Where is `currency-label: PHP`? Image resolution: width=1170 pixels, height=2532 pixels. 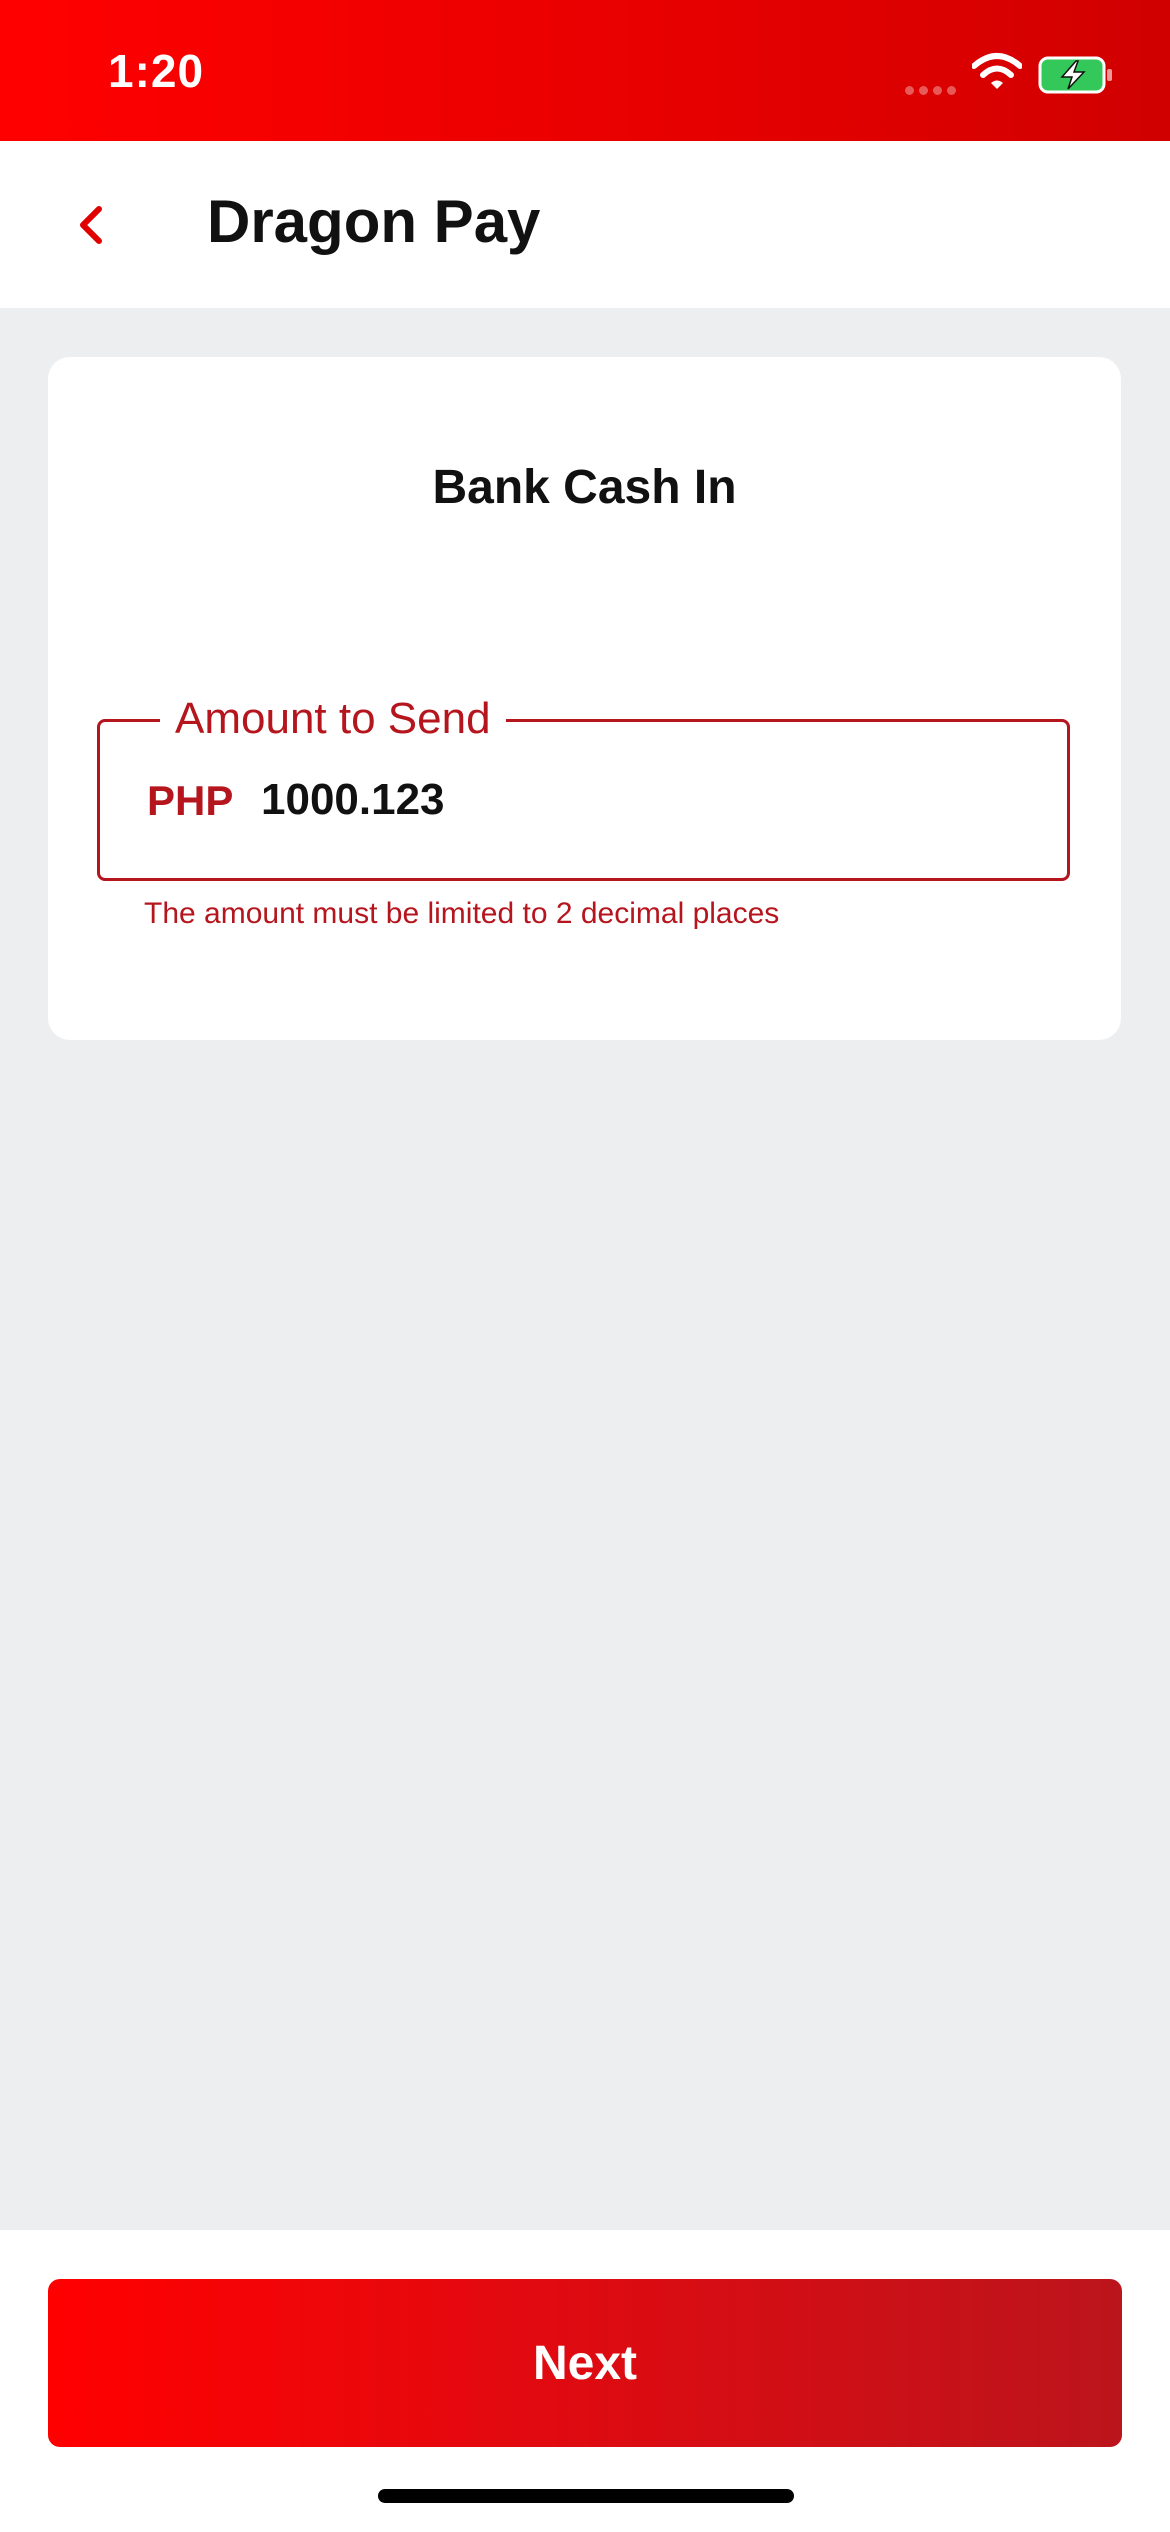 currency-label: PHP is located at coordinates (190, 800).